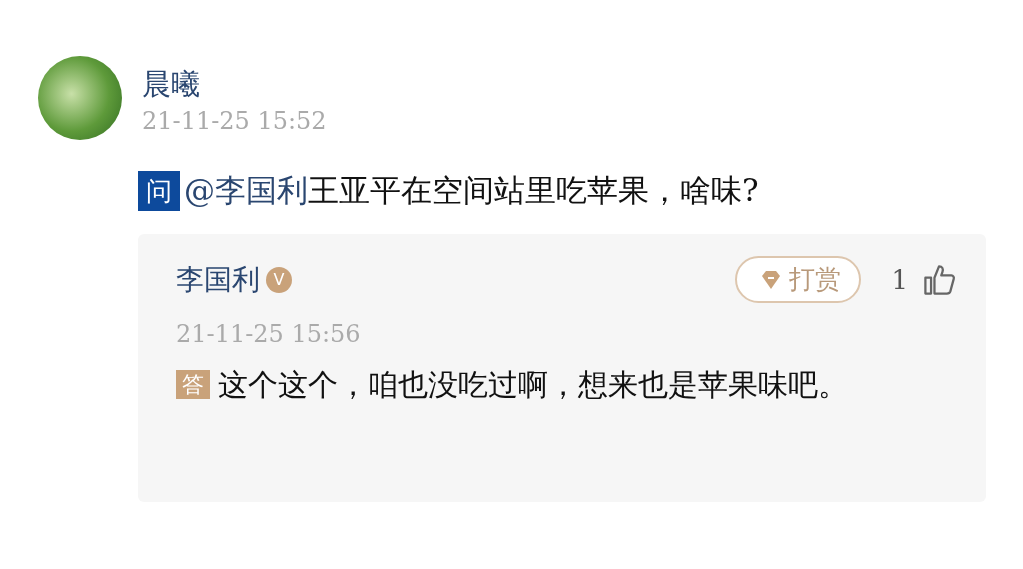  I want to click on question-badge: 问, so click(159, 191).